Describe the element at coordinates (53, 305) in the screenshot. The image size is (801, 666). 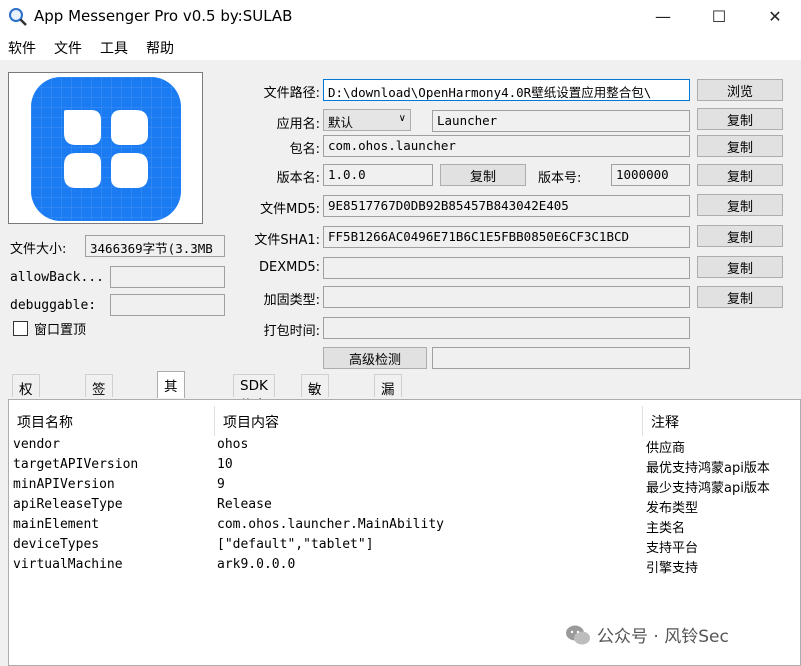
I see `debuggable-label: debuggable:` at that location.